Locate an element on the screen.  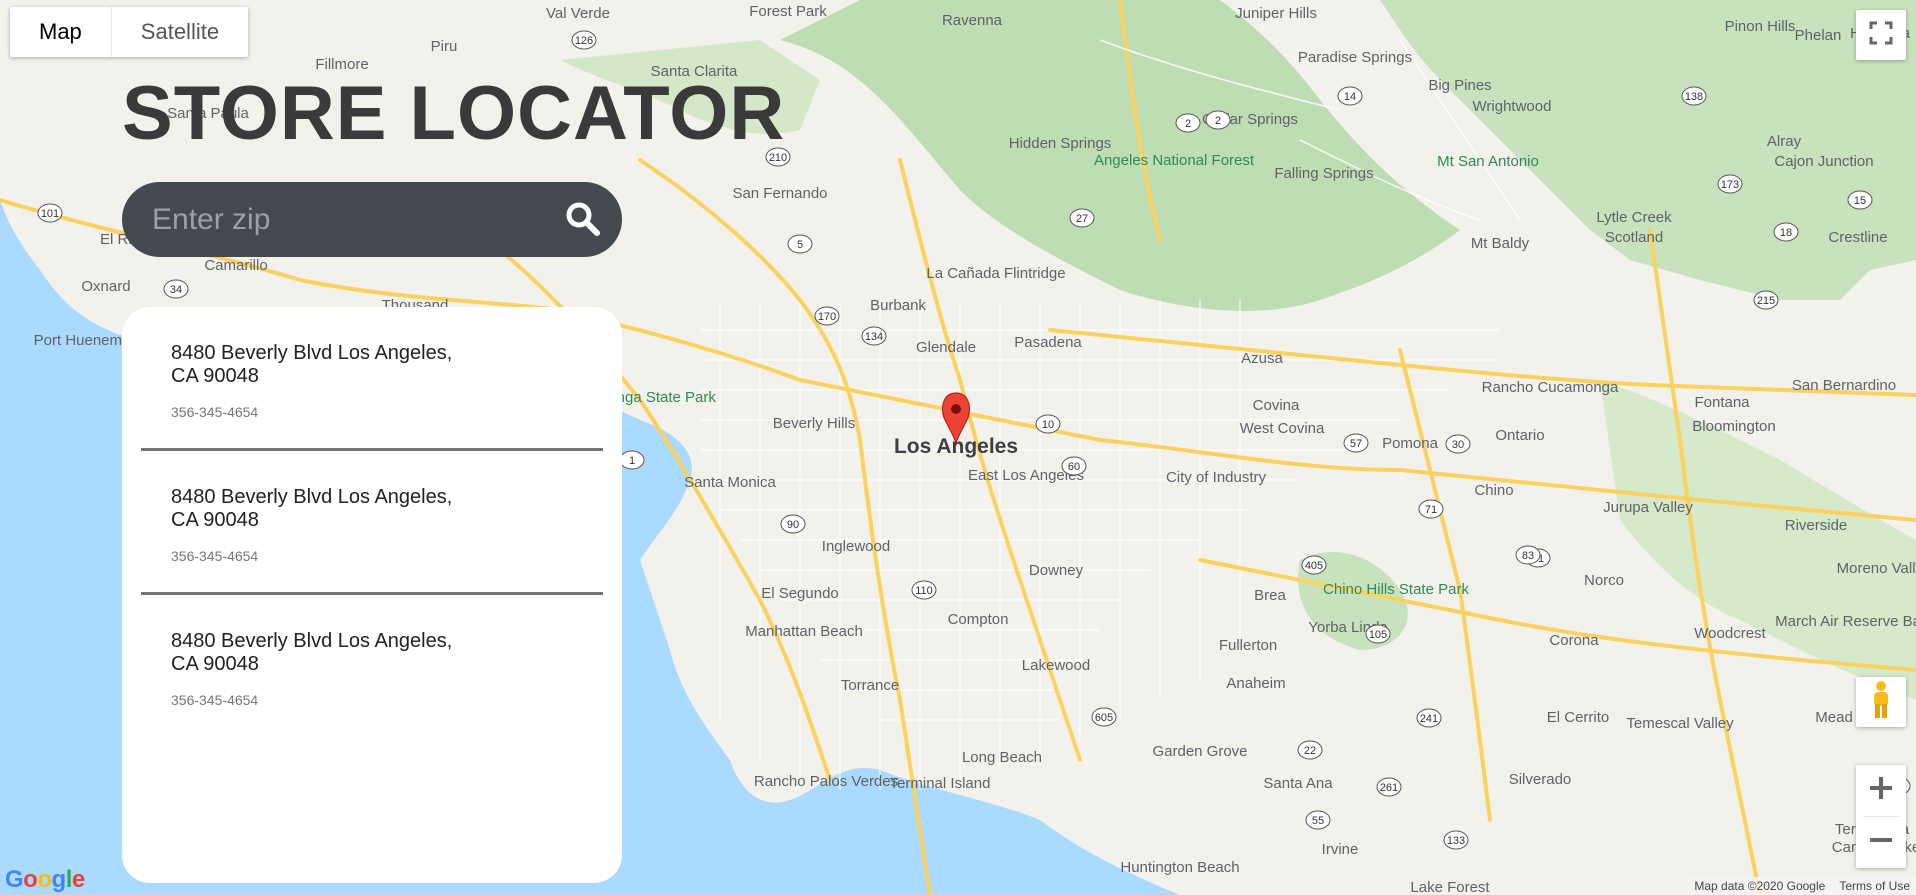
map-place-label: March Air Reserve Base is located at coordinates (1845, 621).